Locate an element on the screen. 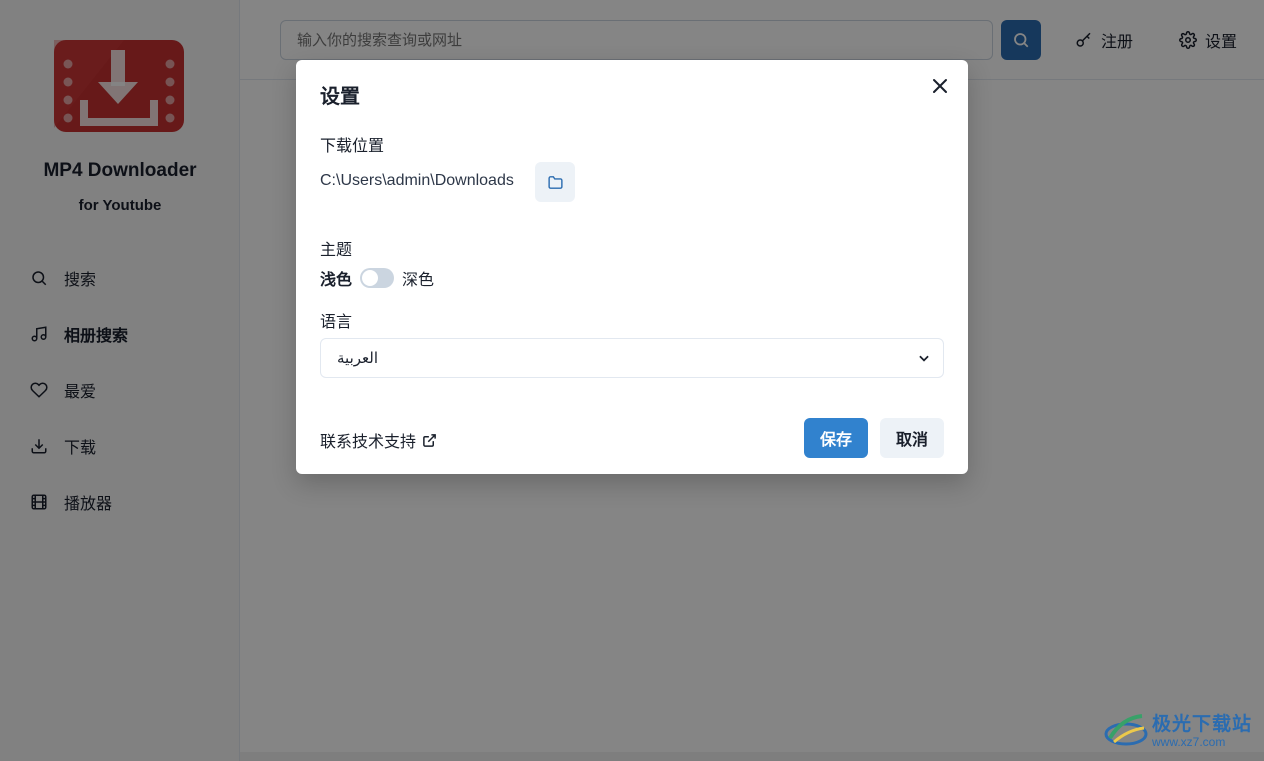 The image size is (1264, 761). theme-dark-label: 深色 is located at coordinates (418, 280).